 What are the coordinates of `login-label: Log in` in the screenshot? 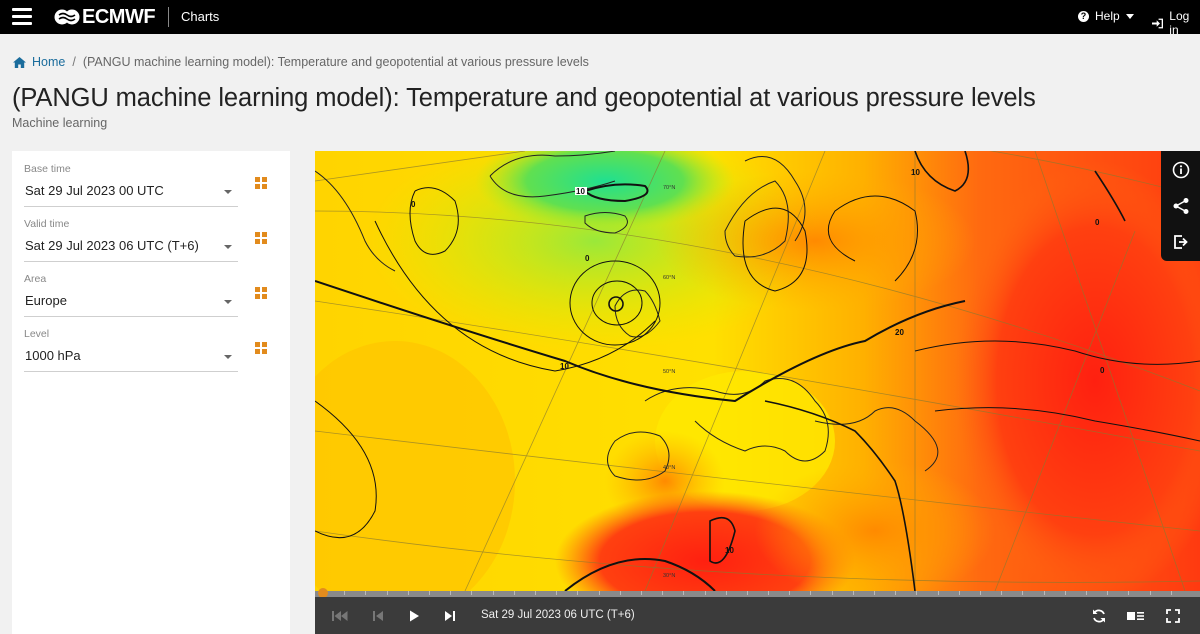 It's located at (1179, 23).